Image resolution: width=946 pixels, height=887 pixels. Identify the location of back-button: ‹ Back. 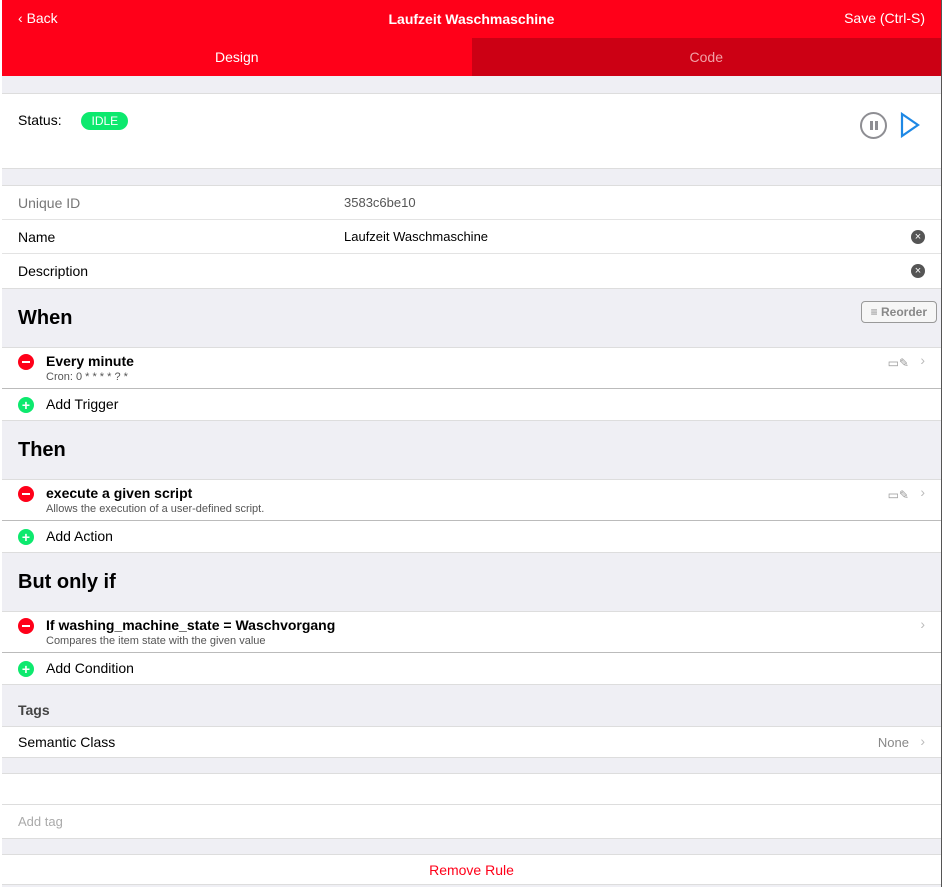
(38, 18).